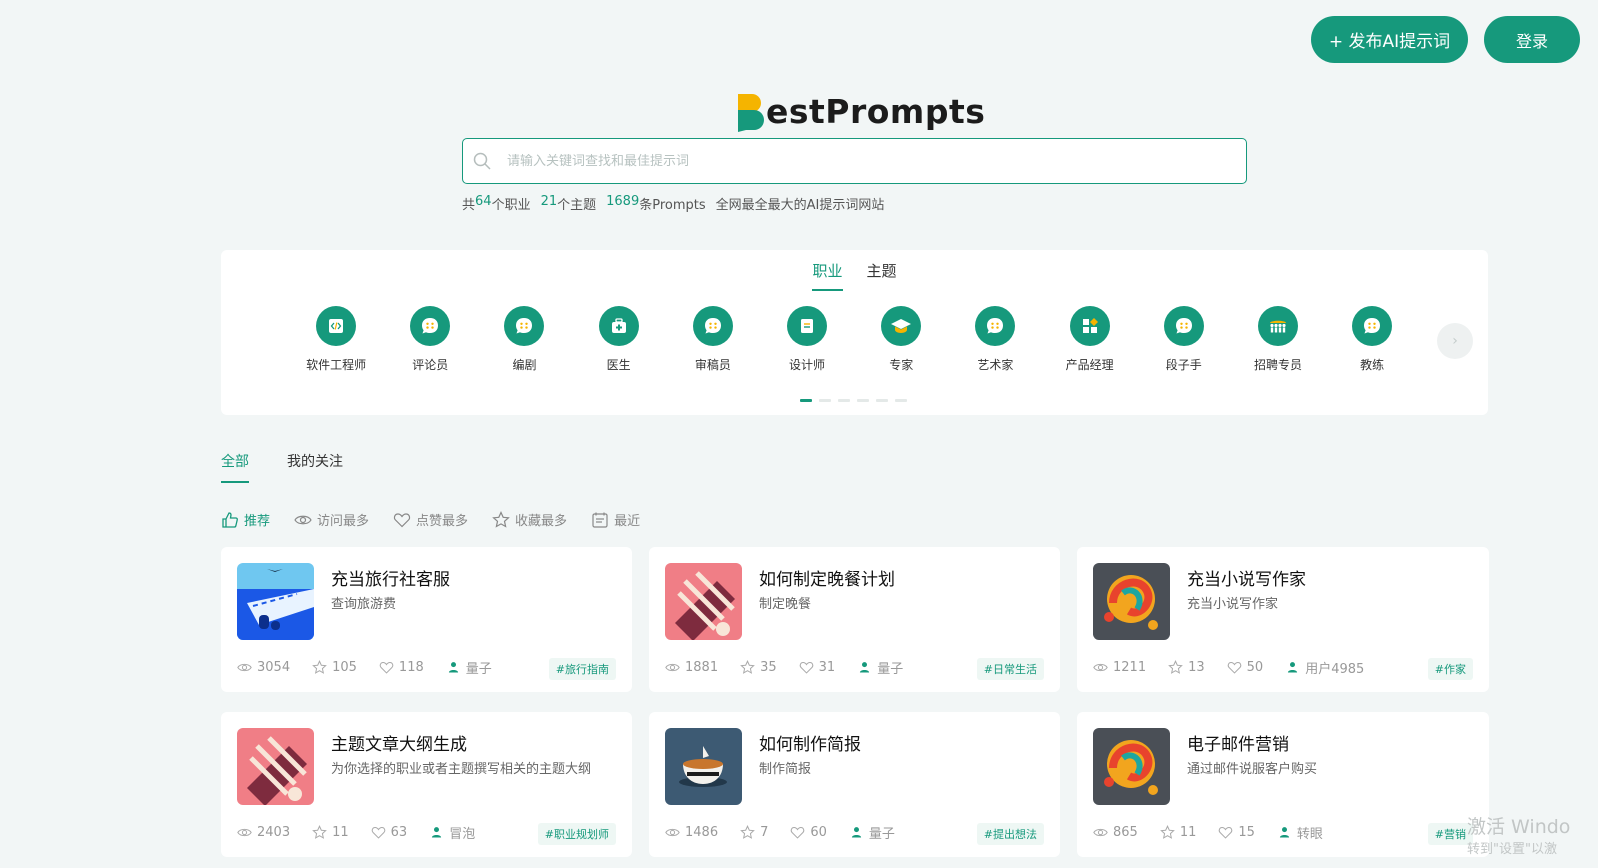  What do you see at coordinates (901, 365) in the screenshot?
I see `category-label: 专家` at bounding box center [901, 365].